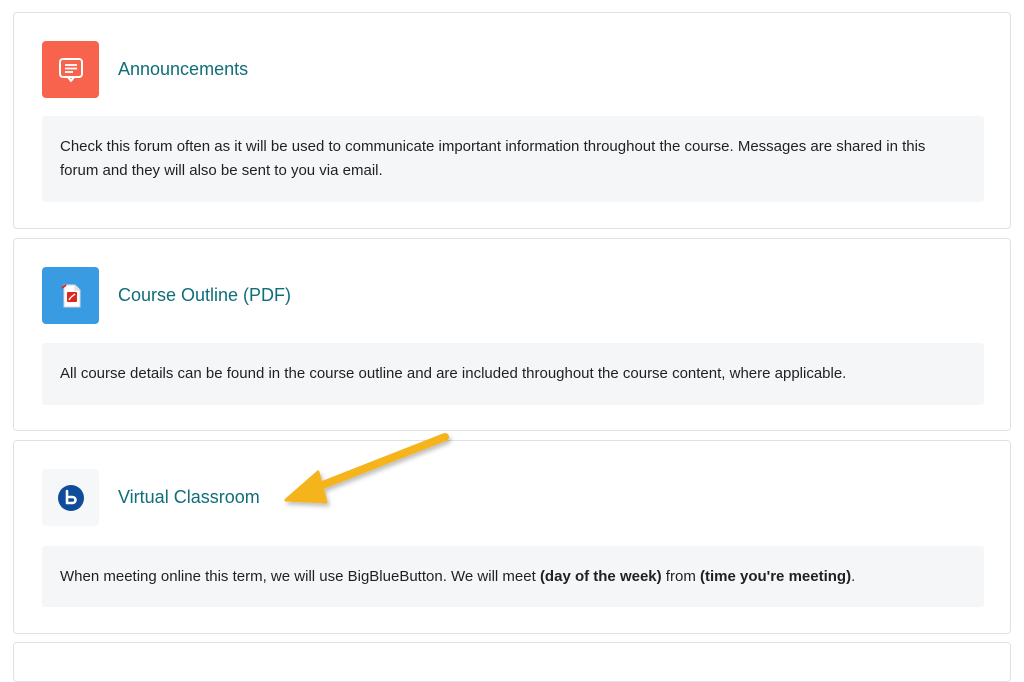 This screenshot has width=1024, height=682. I want to click on activity-header: Course Outline (PDF), so click(166, 295).